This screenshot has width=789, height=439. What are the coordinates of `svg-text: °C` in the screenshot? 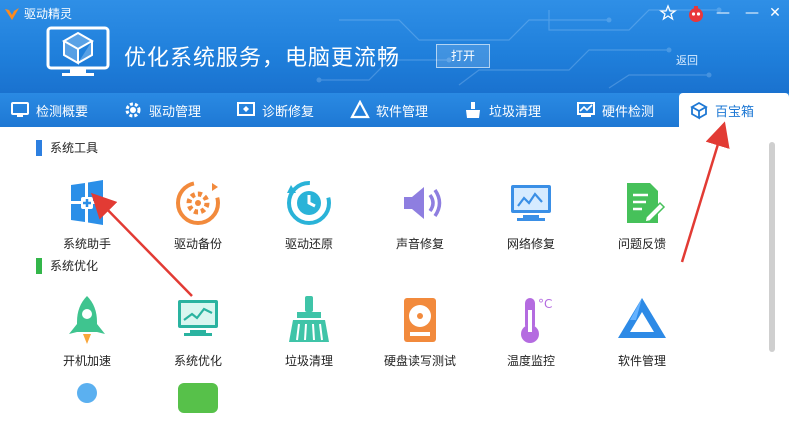 It's located at (545, 304).